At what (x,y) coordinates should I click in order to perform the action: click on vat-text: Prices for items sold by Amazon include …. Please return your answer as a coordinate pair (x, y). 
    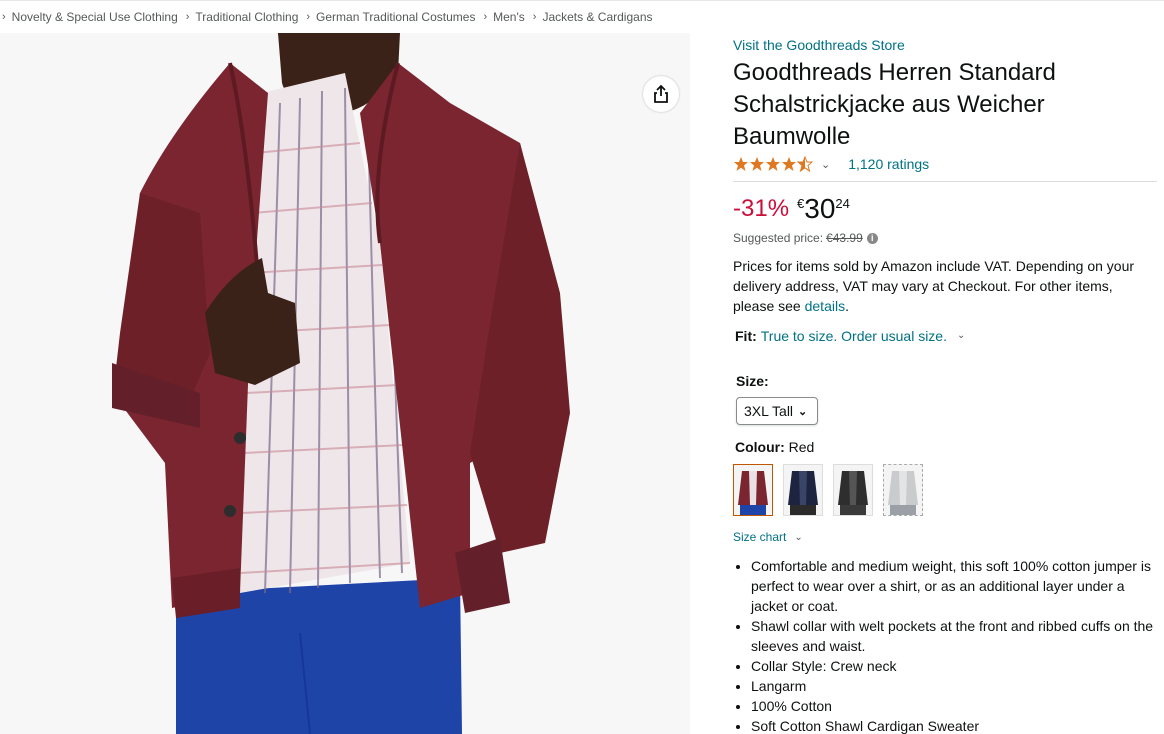
    Looking at the image, I should click on (934, 286).